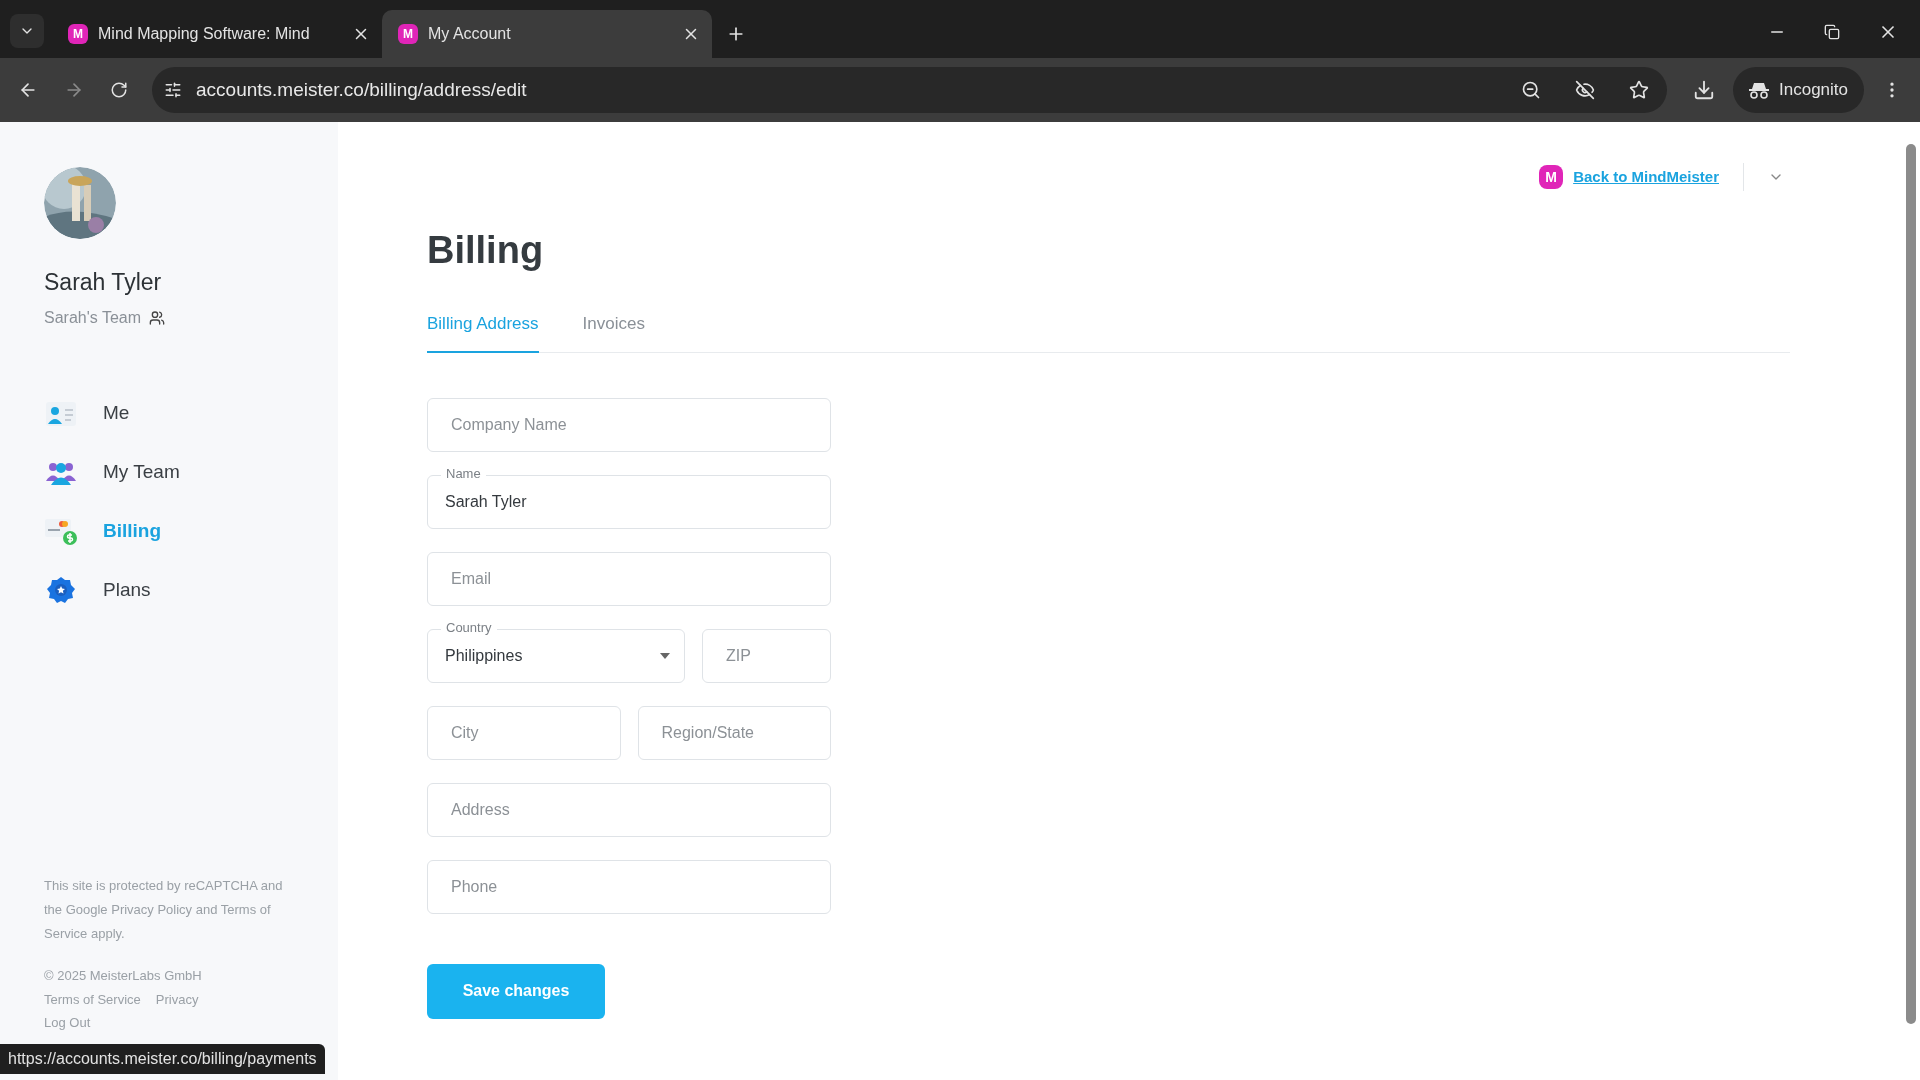 The image size is (1920, 1080). Describe the element at coordinates (547, 34) in the screenshot. I see `browser-tab: M My Account` at that location.